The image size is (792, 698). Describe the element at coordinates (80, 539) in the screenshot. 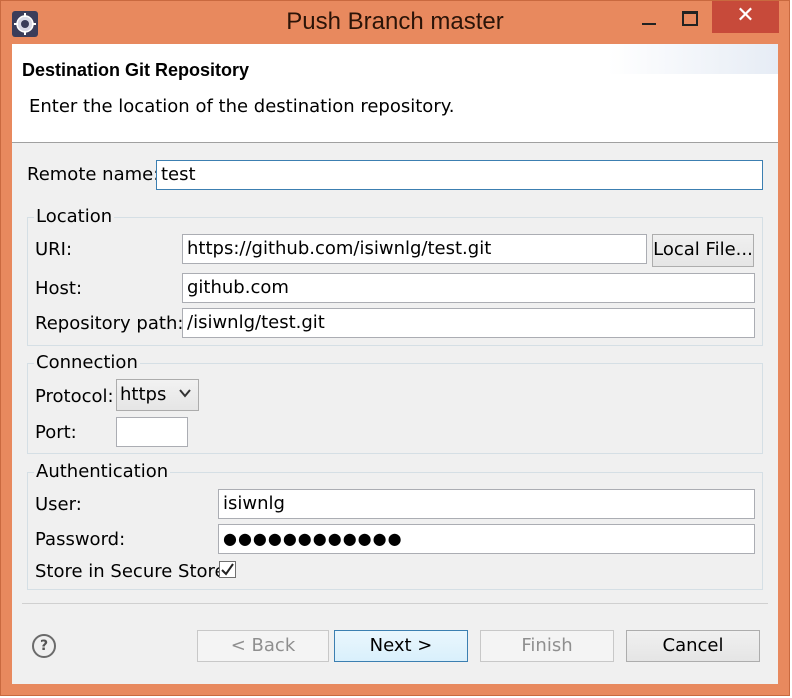

I see `password-label: Password:` at that location.